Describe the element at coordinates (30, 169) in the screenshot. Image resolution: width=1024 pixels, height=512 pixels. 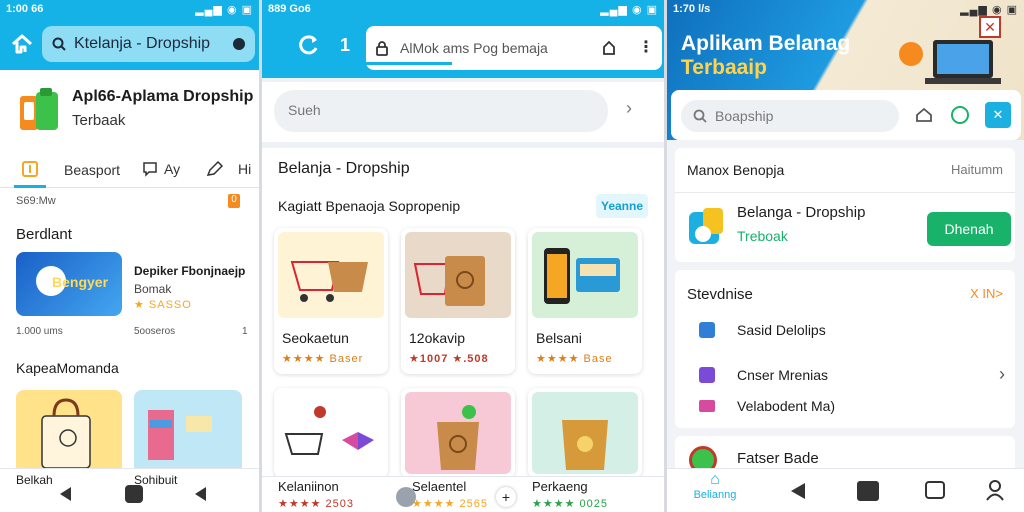
I see `grid-icon` at that location.